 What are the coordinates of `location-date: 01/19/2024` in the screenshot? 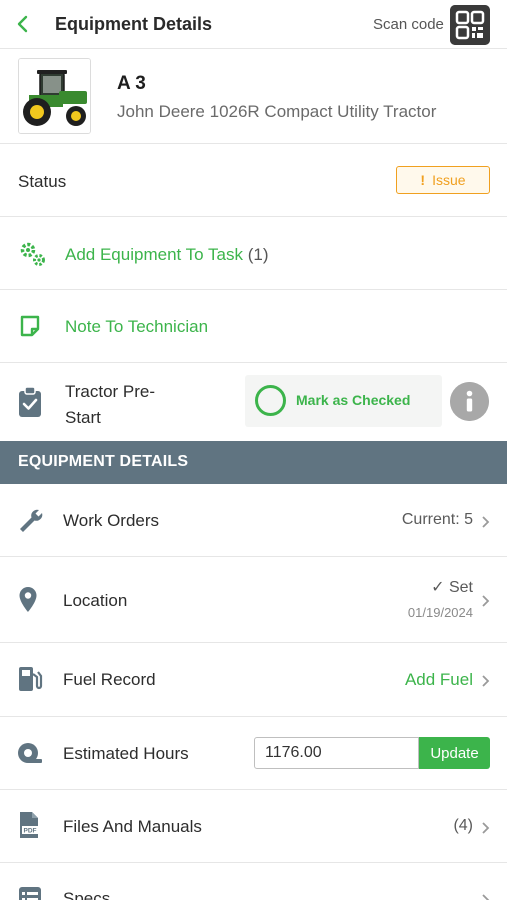 It's located at (440, 612).